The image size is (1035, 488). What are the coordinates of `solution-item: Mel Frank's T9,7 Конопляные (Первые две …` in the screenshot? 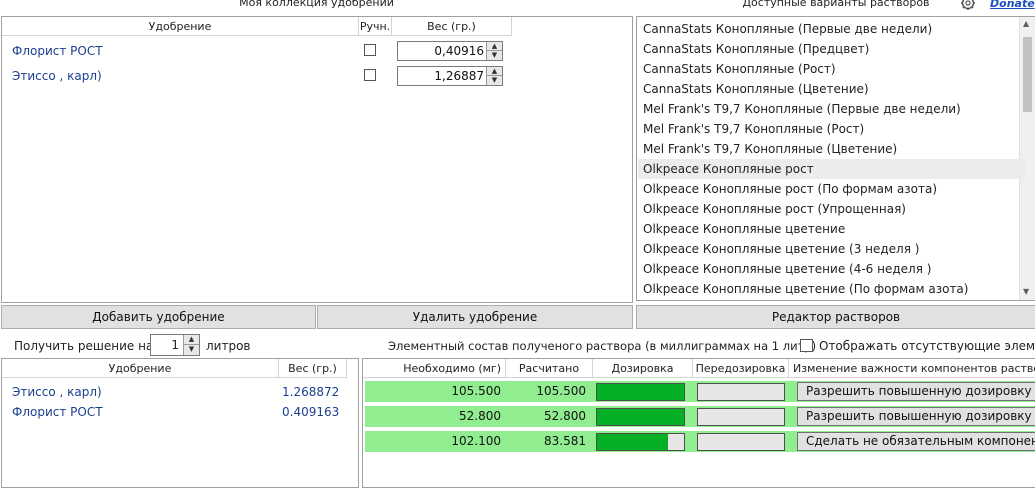 It's located at (839, 109).